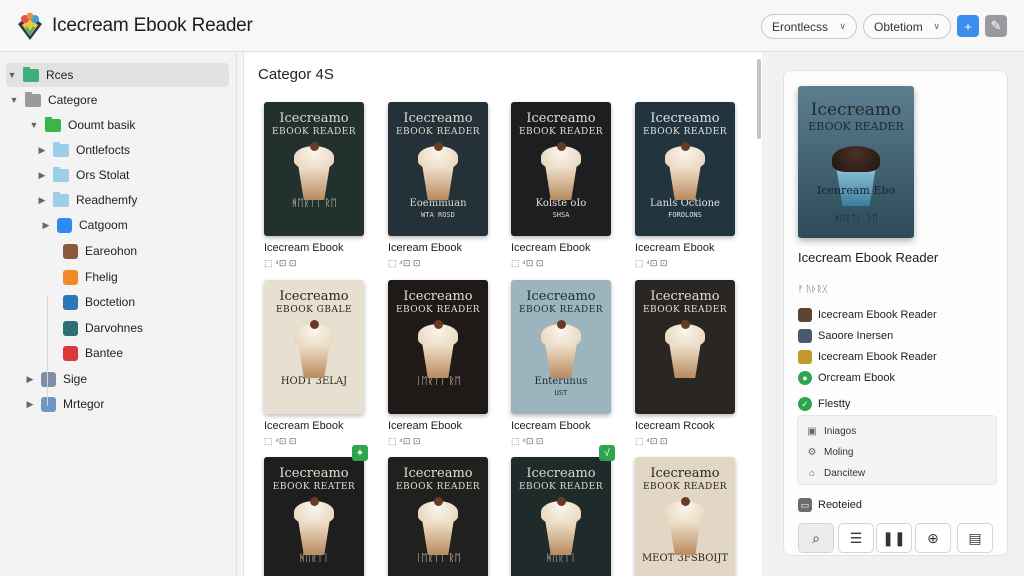 This screenshot has height=576, width=1024. I want to click on book-cover: Icecreamo EBOOK READER MEOT 3FSBOIJT, so click(685, 516).